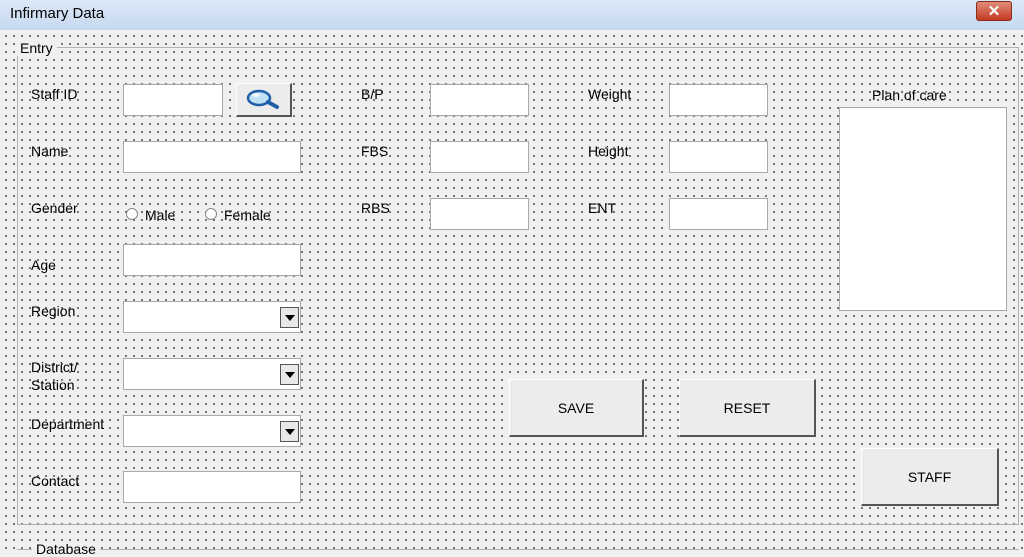 The width and height of the screenshot is (1024, 557). What do you see at coordinates (930, 477) in the screenshot?
I see `staff-button: STAFF` at bounding box center [930, 477].